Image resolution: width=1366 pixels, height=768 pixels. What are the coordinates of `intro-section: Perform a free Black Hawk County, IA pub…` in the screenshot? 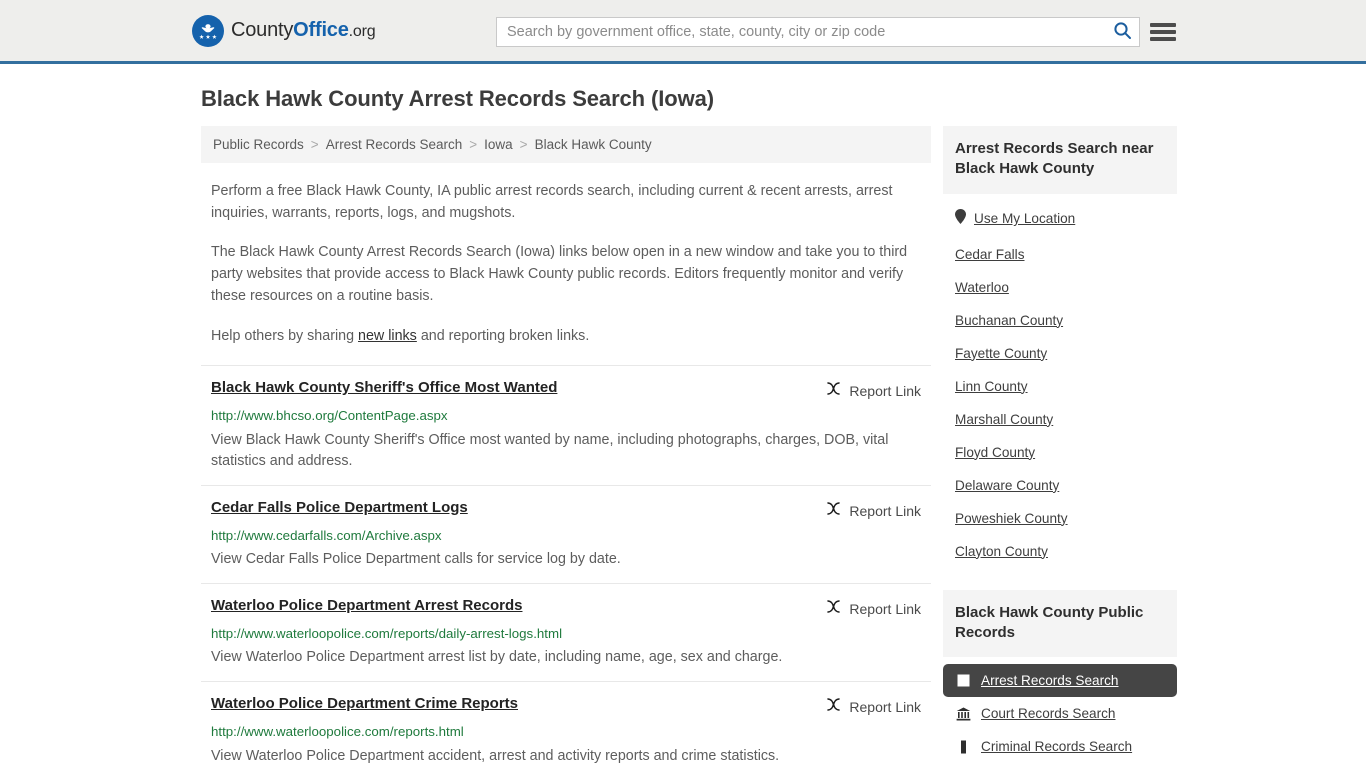 It's located at (566, 264).